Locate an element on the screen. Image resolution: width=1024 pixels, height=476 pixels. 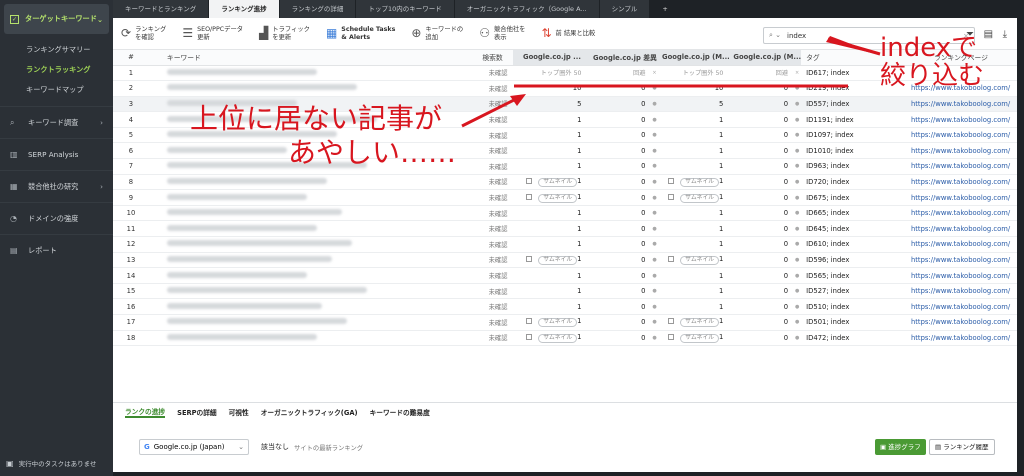
tag-cell: ID565; index is located at coordinates (853, 275).